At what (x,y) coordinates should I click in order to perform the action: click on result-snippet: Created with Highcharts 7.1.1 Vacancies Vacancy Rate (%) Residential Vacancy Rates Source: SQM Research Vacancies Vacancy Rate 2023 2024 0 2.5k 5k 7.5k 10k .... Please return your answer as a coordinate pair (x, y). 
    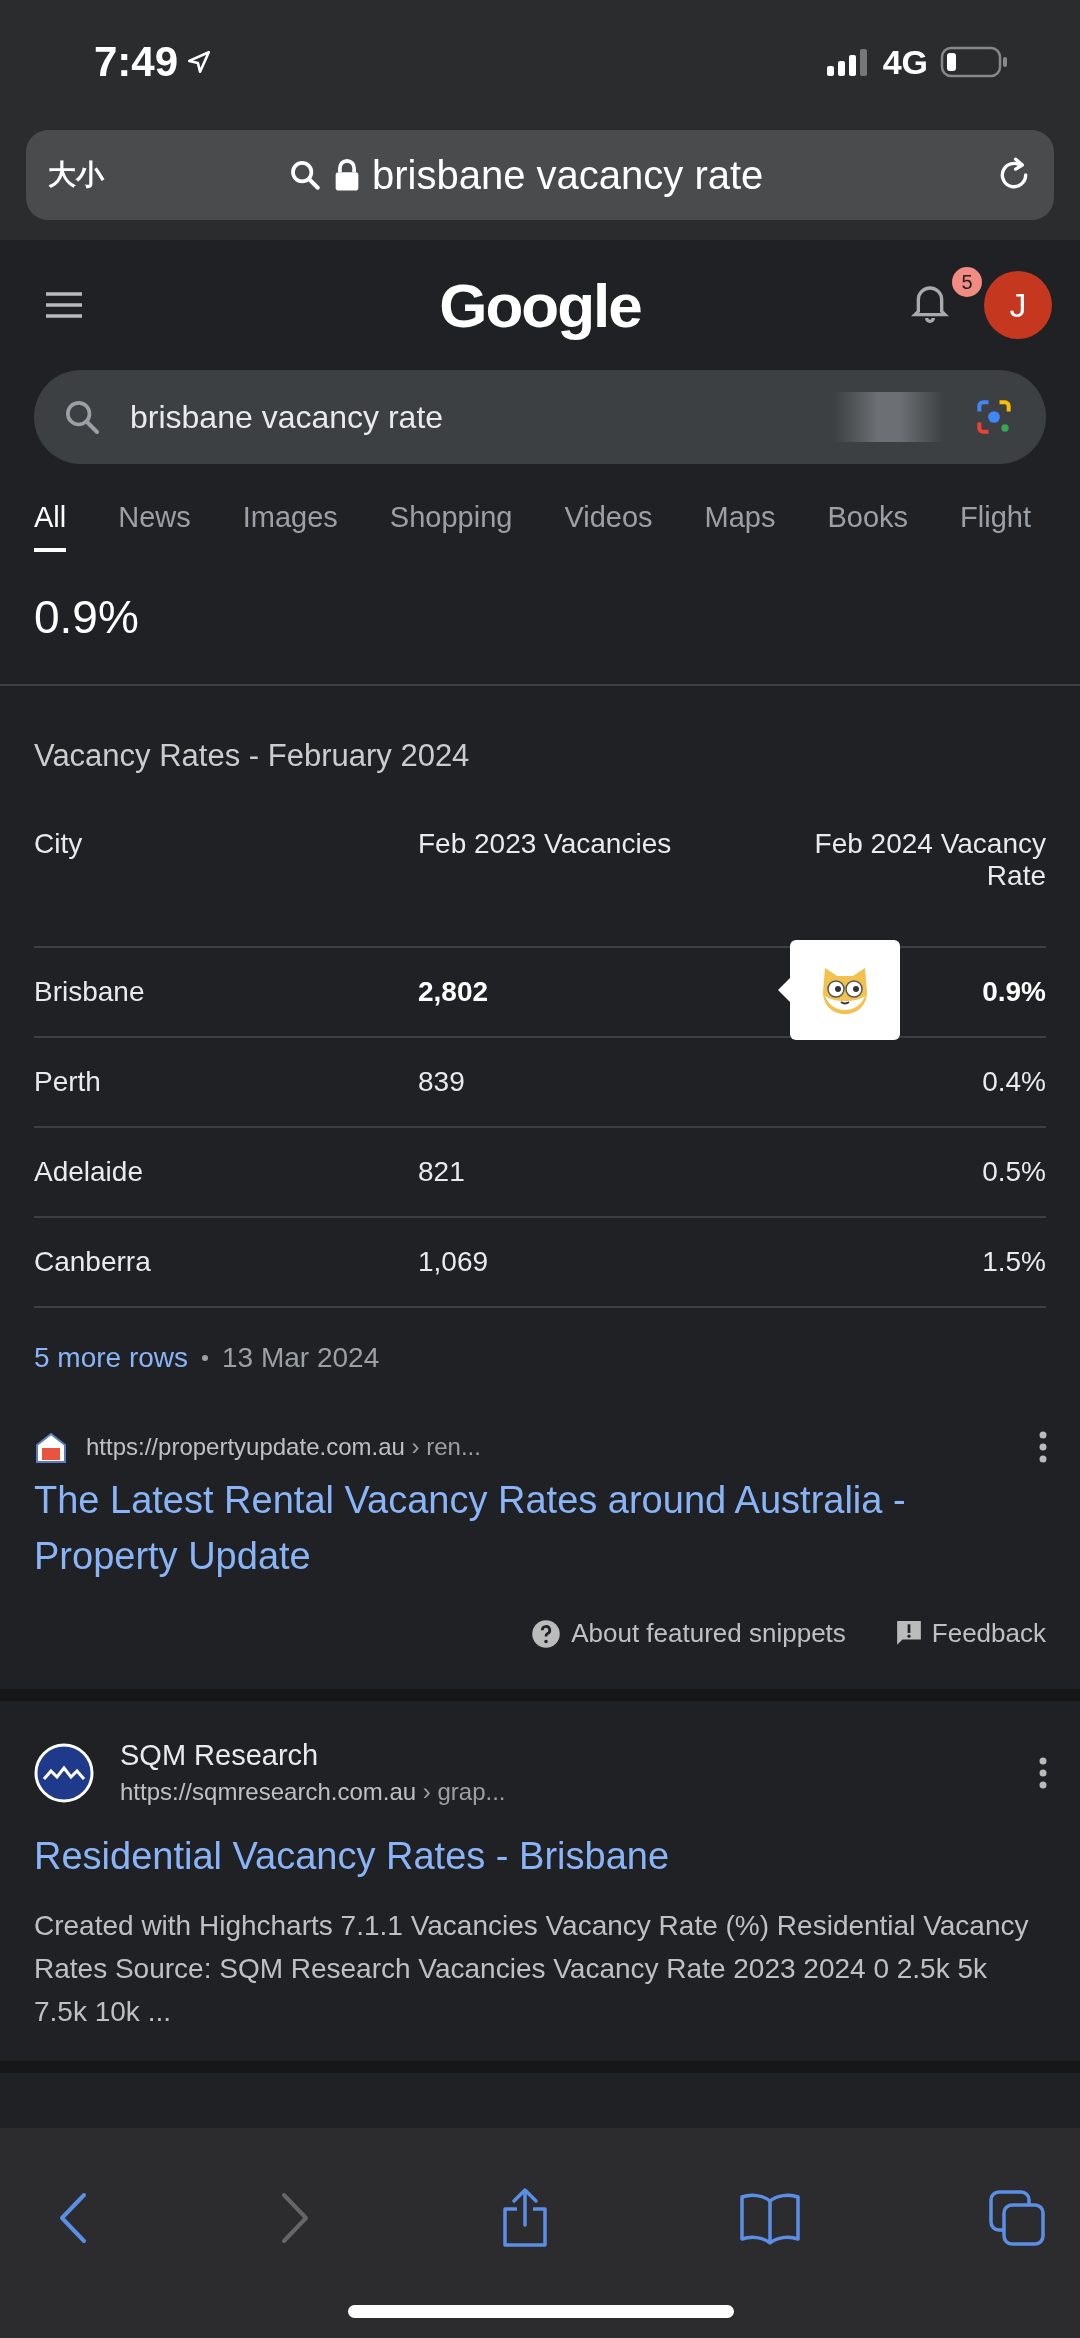
    Looking at the image, I should click on (532, 1969).